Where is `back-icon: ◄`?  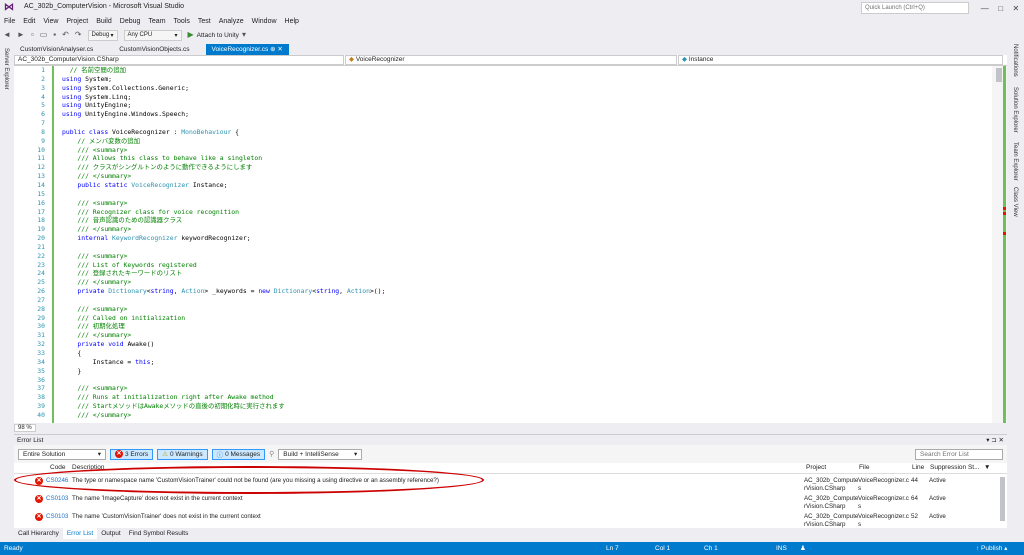 back-icon: ◄ is located at coordinates (7, 35).